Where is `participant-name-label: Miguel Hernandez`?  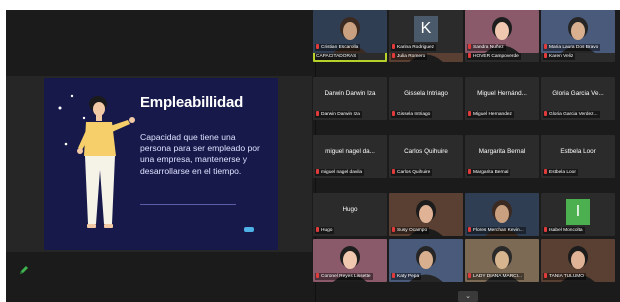
participant-name-label: Miguel Hernandez is located at coordinates (490, 114).